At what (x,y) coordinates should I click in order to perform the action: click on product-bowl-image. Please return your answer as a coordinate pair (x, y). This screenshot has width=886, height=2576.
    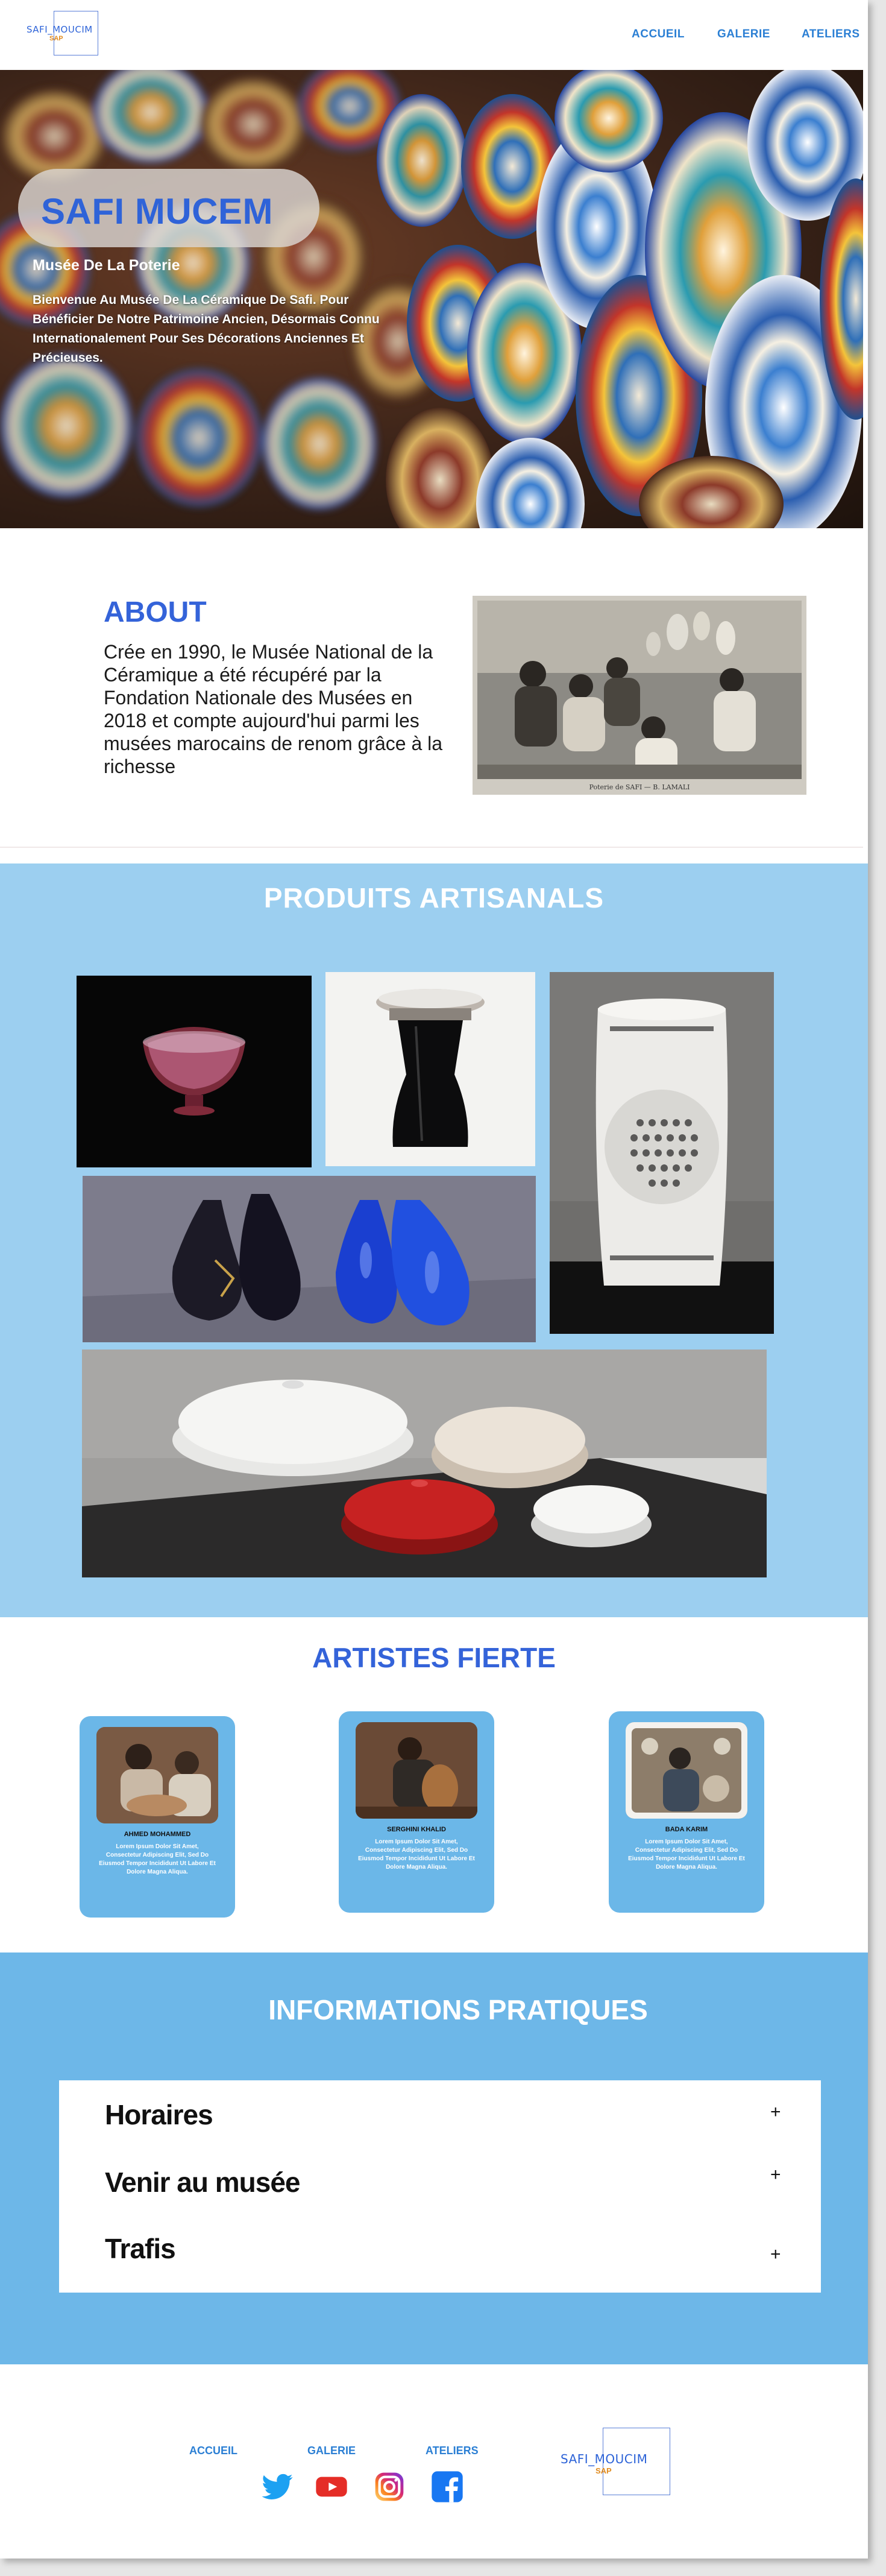
    Looking at the image, I should click on (194, 1071).